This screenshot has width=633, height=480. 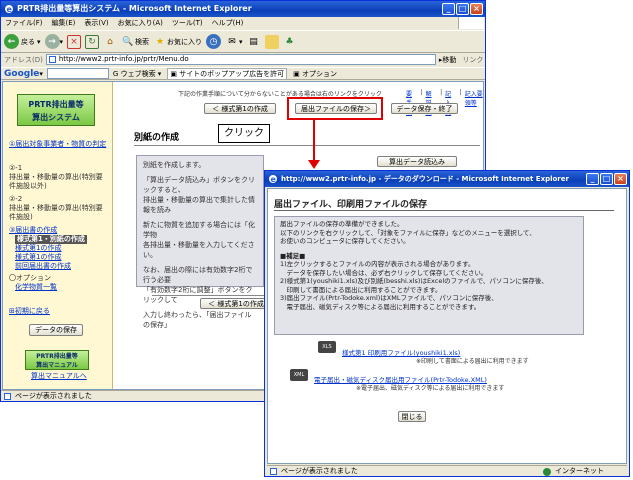 What do you see at coordinates (236, 303) in the screenshot?
I see `bottom-prev-step-button: ＜ 様式第1の作成` at bounding box center [236, 303].